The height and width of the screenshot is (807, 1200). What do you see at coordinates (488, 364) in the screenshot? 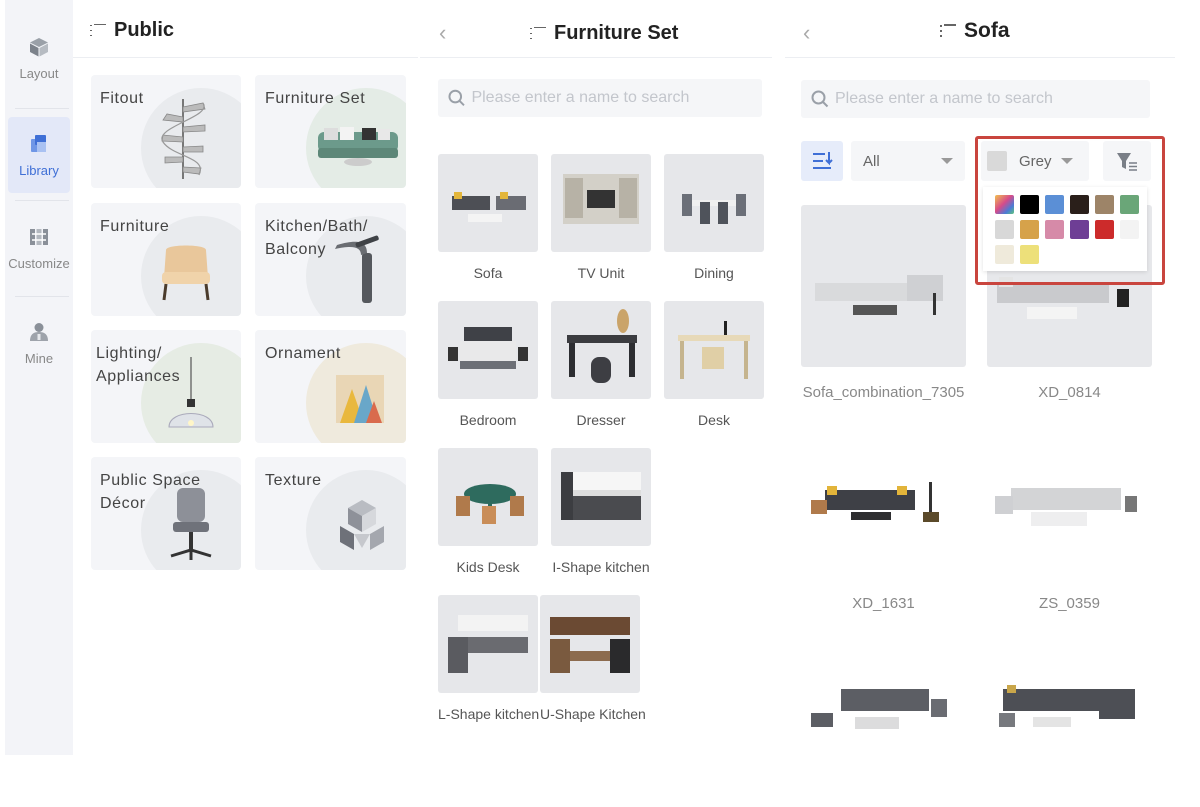
I see `set-item-bedroom: Bedroom` at bounding box center [488, 364].